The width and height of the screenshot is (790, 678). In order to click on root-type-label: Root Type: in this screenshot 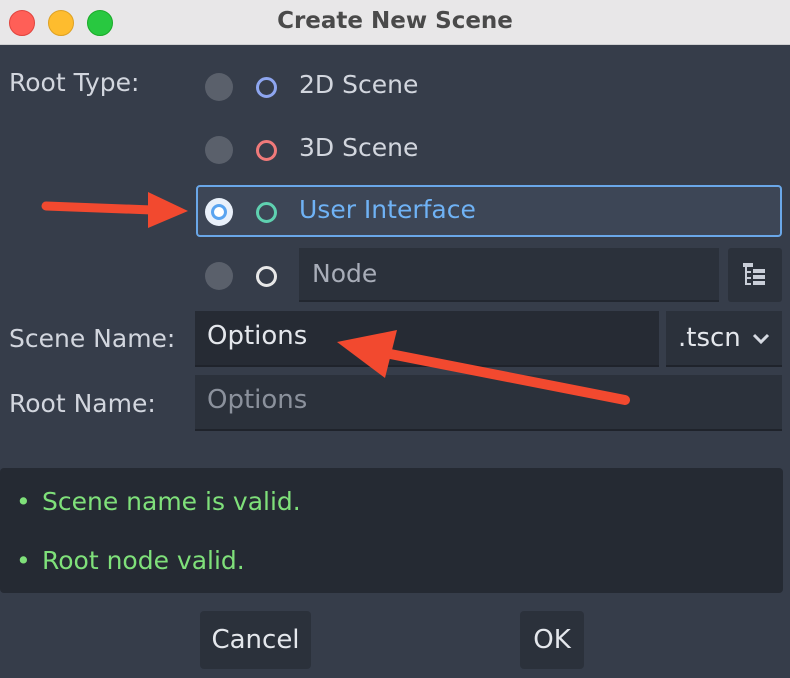, I will do `click(74, 82)`.